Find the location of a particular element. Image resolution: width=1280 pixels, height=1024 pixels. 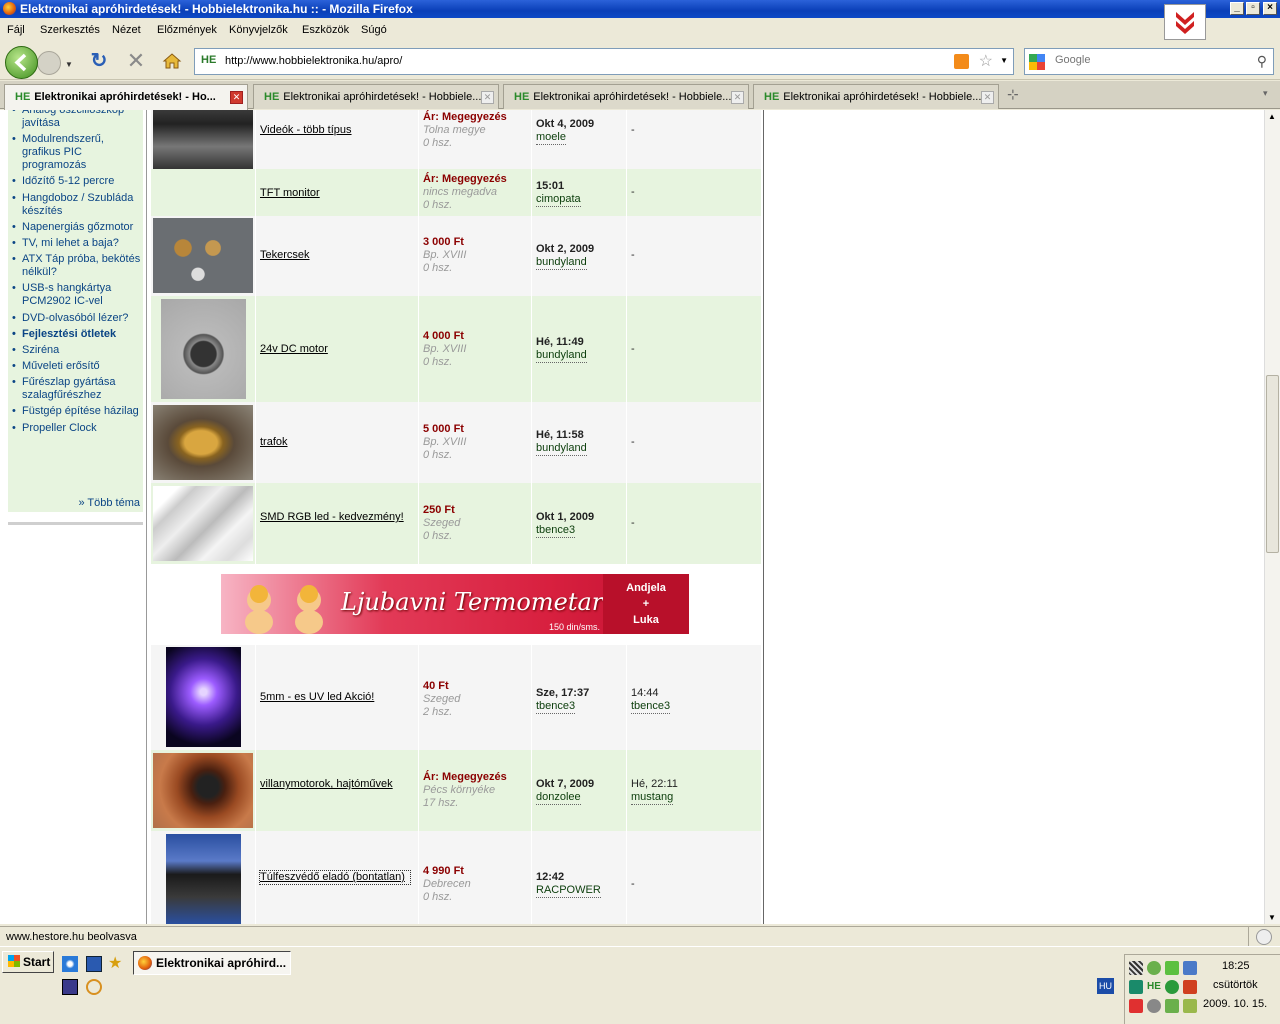

tray-misc-icon is located at coordinates (1190, 1006).